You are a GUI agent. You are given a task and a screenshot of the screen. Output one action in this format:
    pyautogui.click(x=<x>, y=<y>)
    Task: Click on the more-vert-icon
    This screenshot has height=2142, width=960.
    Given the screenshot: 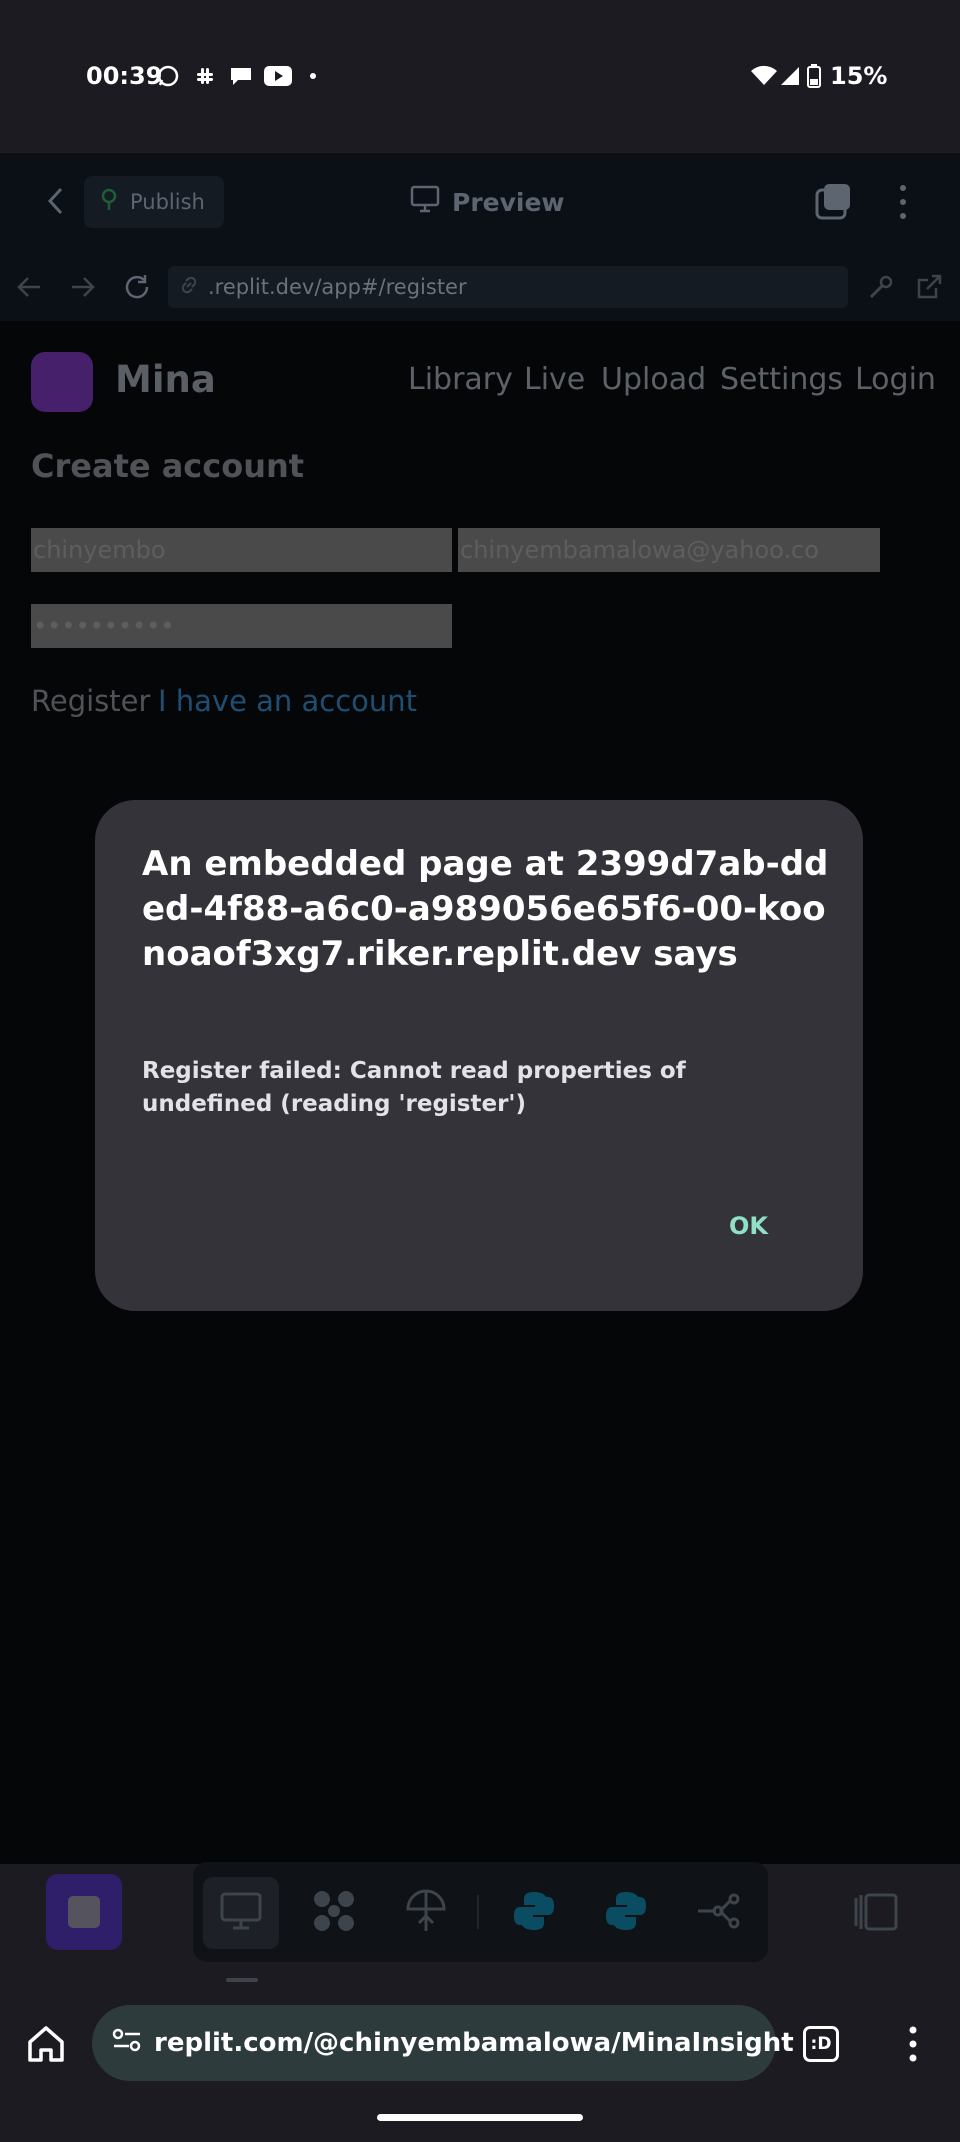 What is the action you would take?
    pyautogui.click(x=903, y=202)
    